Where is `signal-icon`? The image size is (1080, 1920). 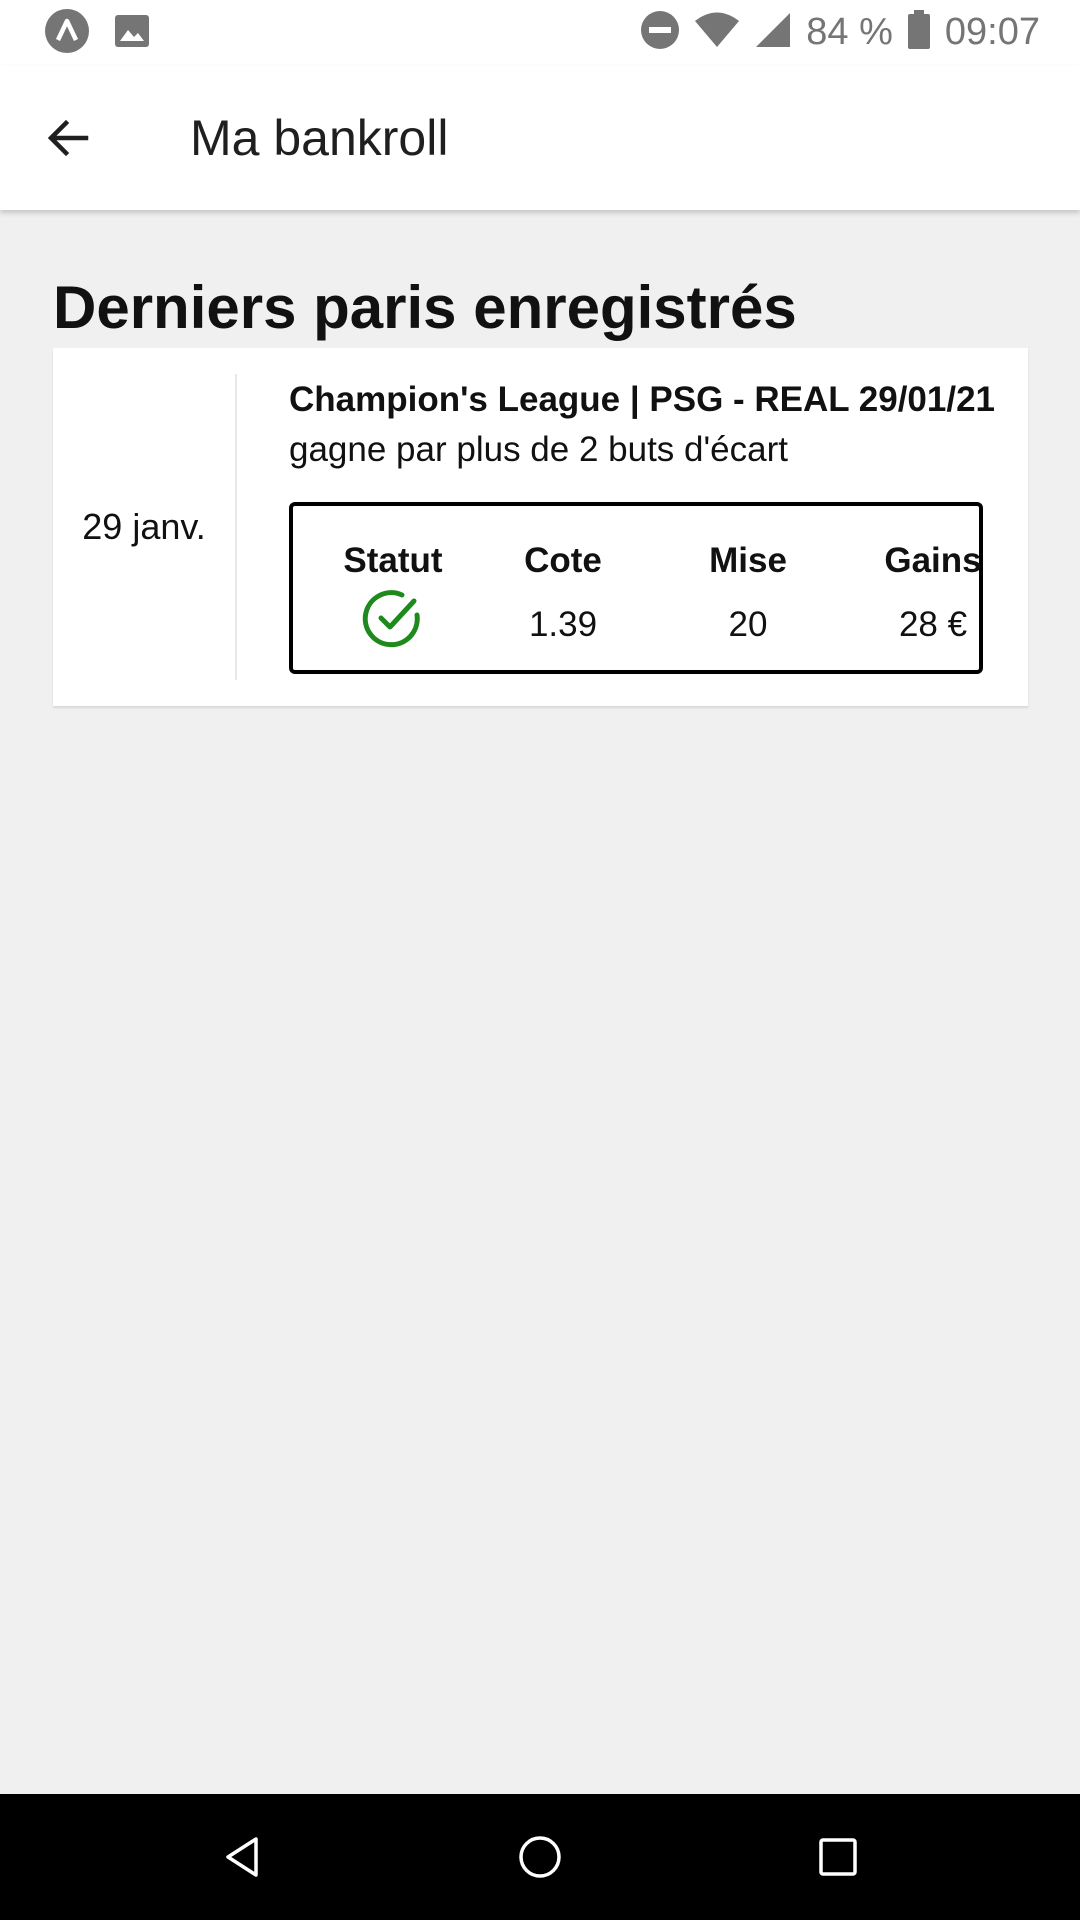 signal-icon is located at coordinates (773, 32).